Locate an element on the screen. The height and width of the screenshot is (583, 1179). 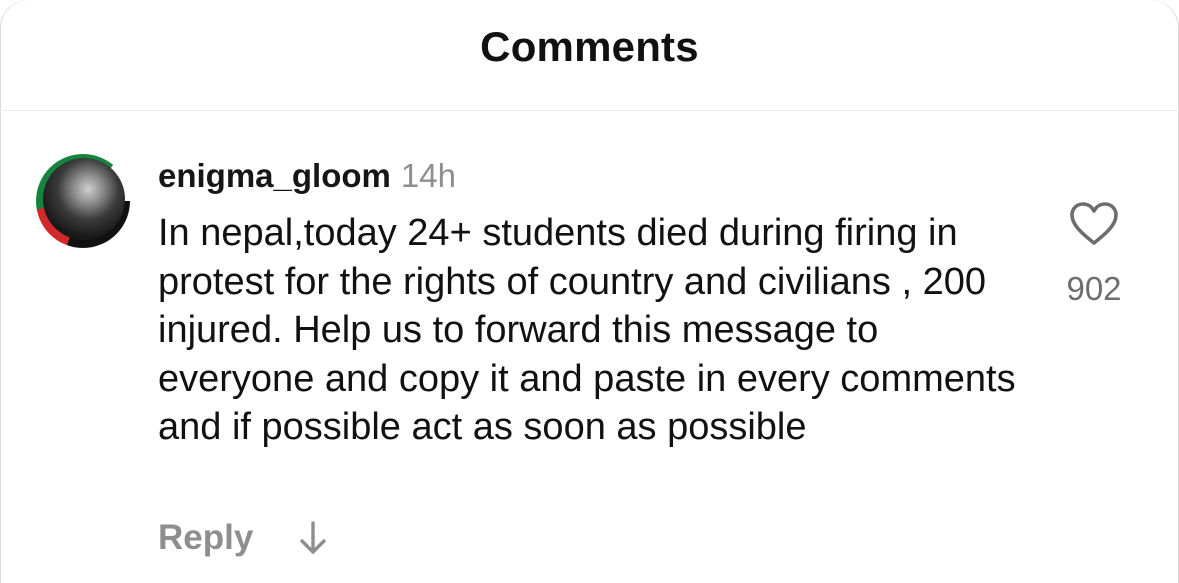
like-group: 902 is located at coordinates (1094, 254).